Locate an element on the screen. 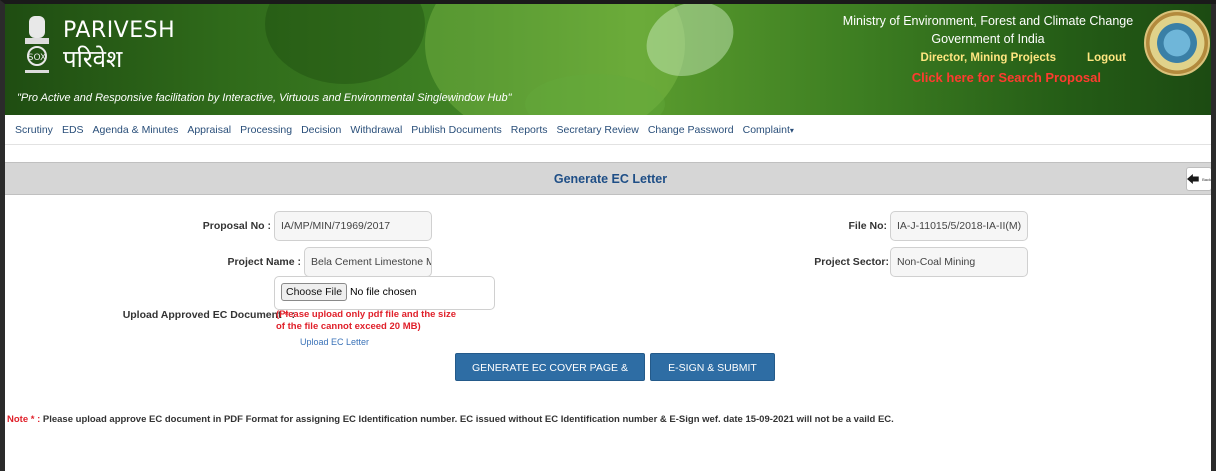  no-file-chosen-text: No file chosen is located at coordinates (383, 292).